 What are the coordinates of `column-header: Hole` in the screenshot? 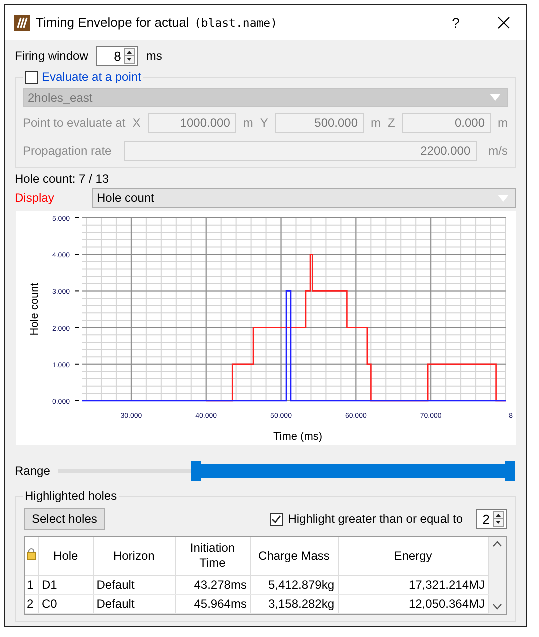 It's located at (66, 556).